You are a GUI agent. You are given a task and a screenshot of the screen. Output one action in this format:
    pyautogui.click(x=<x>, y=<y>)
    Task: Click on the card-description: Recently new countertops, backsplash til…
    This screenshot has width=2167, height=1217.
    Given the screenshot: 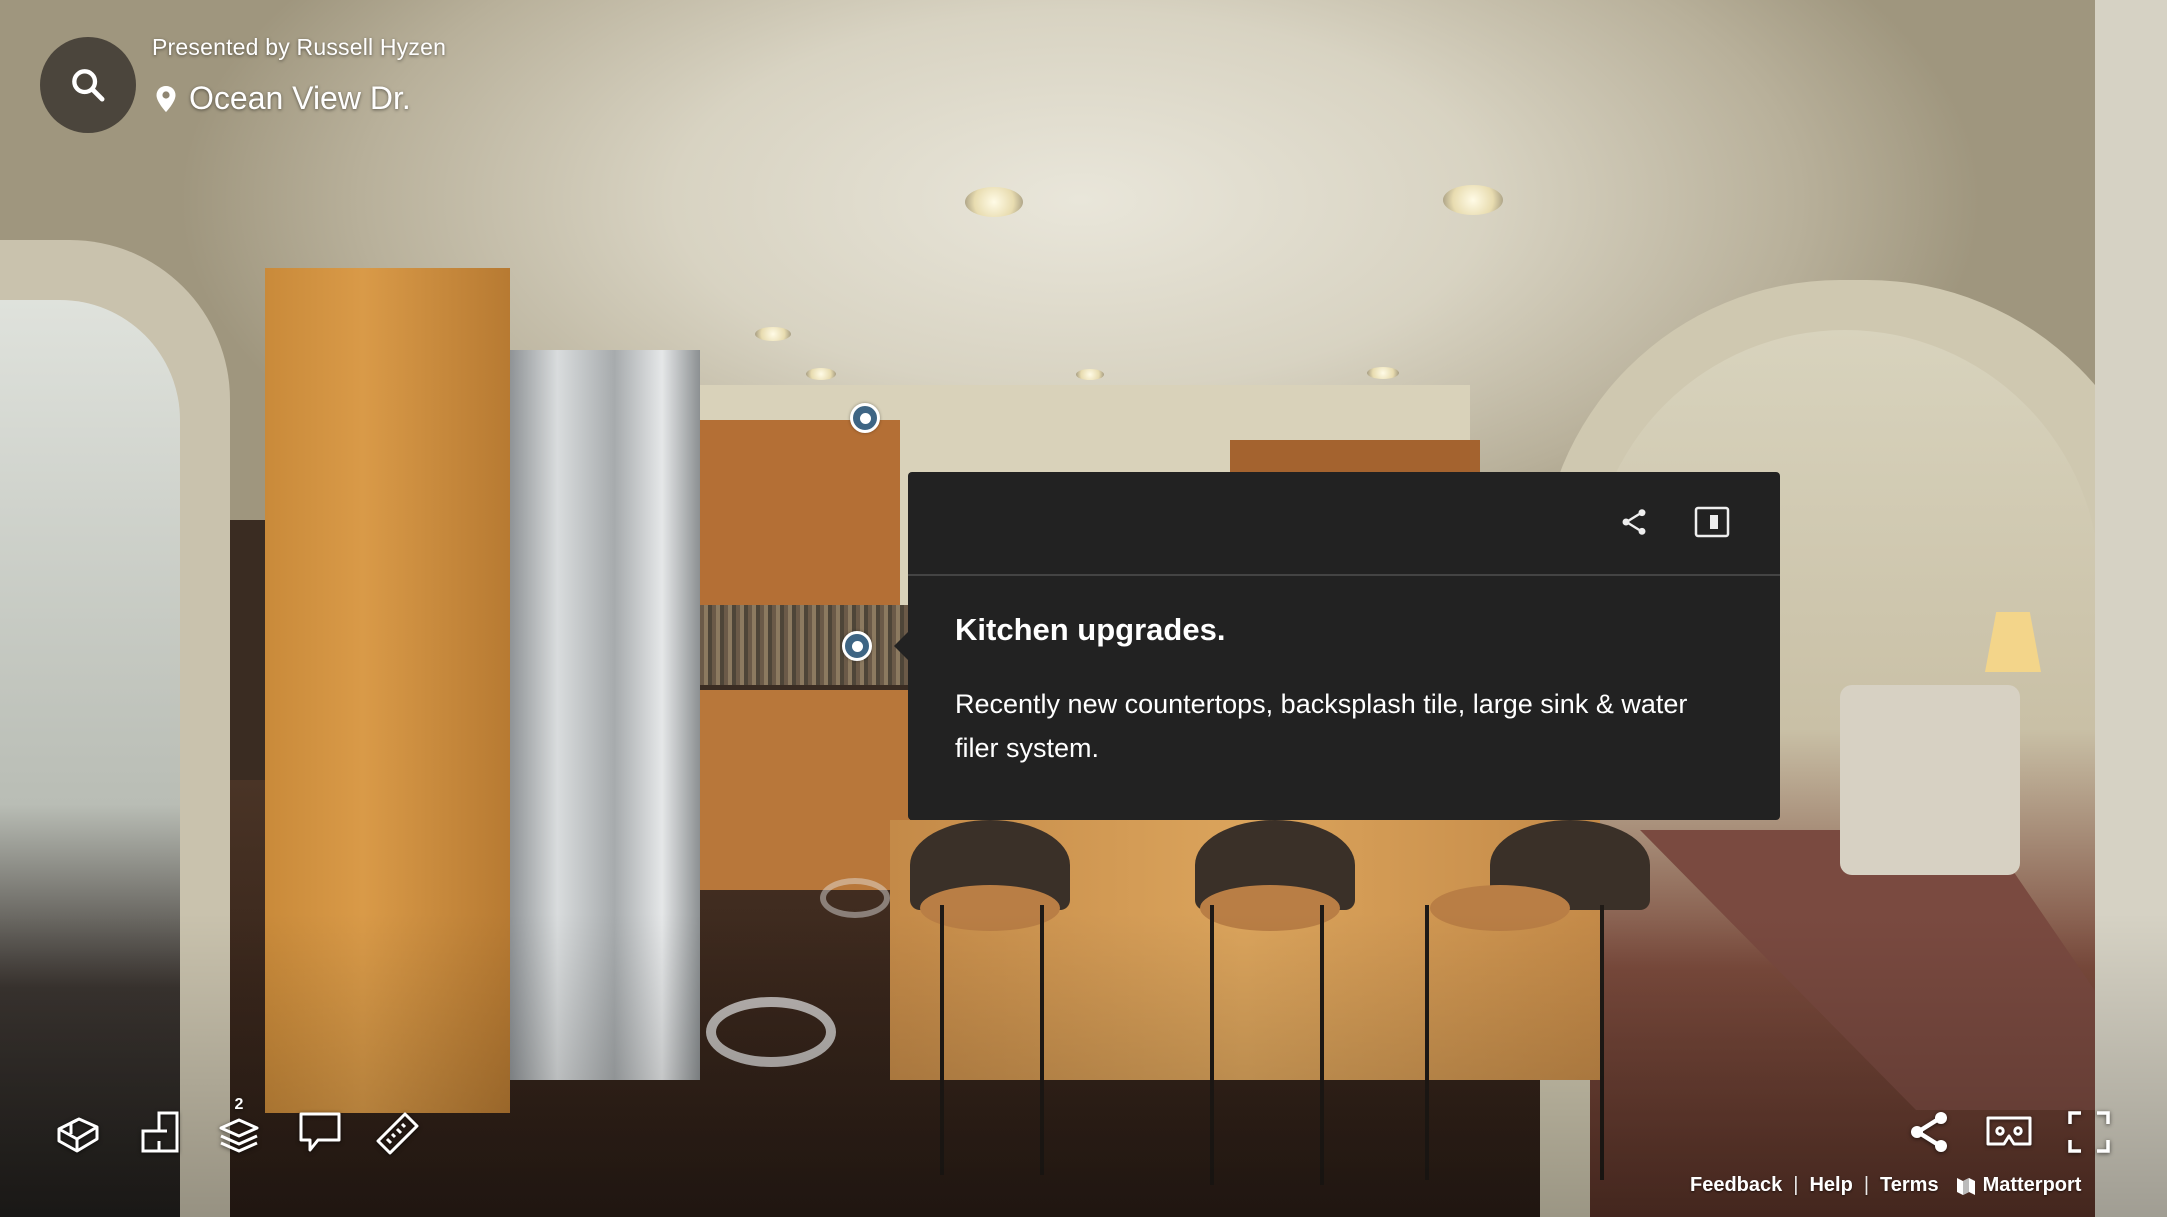 What is the action you would take?
    pyautogui.click(x=1321, y=726)
    